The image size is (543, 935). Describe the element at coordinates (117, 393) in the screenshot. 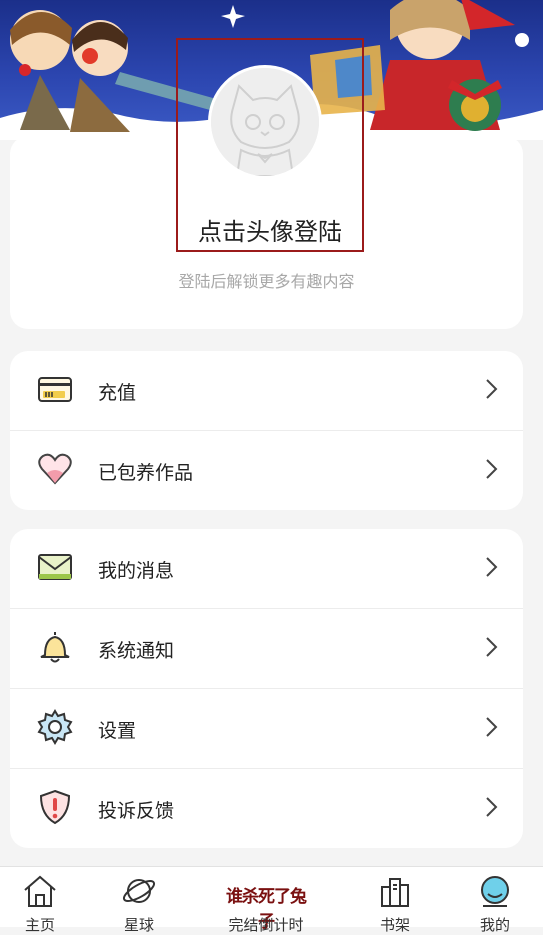

I see `menu-label-recharge: 充值` at that location.